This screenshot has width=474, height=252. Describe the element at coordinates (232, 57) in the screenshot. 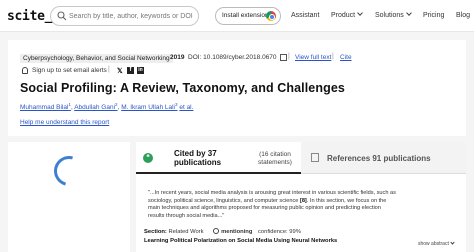

I see `doi: DOI: 10.1089/cyber.2018.0670` at that location.